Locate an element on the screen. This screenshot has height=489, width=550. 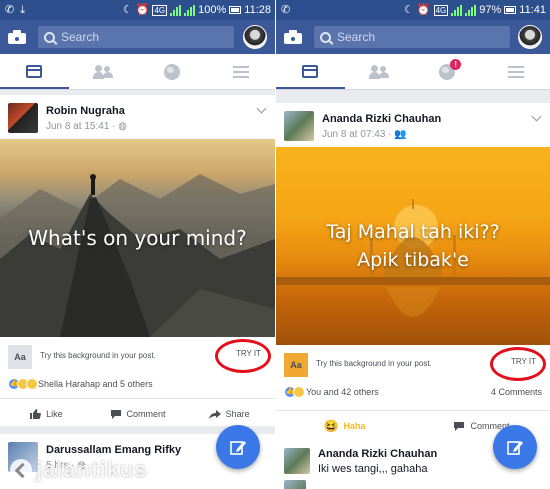
share-button: Share is located at coordinates (229, 413).